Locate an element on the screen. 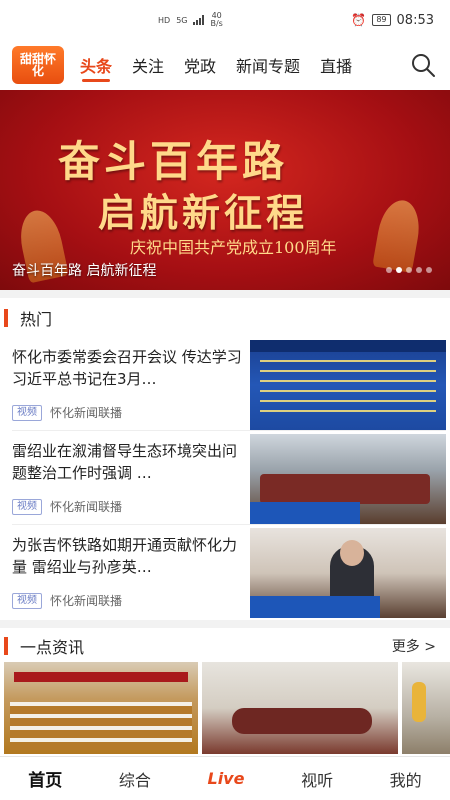  carousel-indicator is located at coordinates (409, 270).